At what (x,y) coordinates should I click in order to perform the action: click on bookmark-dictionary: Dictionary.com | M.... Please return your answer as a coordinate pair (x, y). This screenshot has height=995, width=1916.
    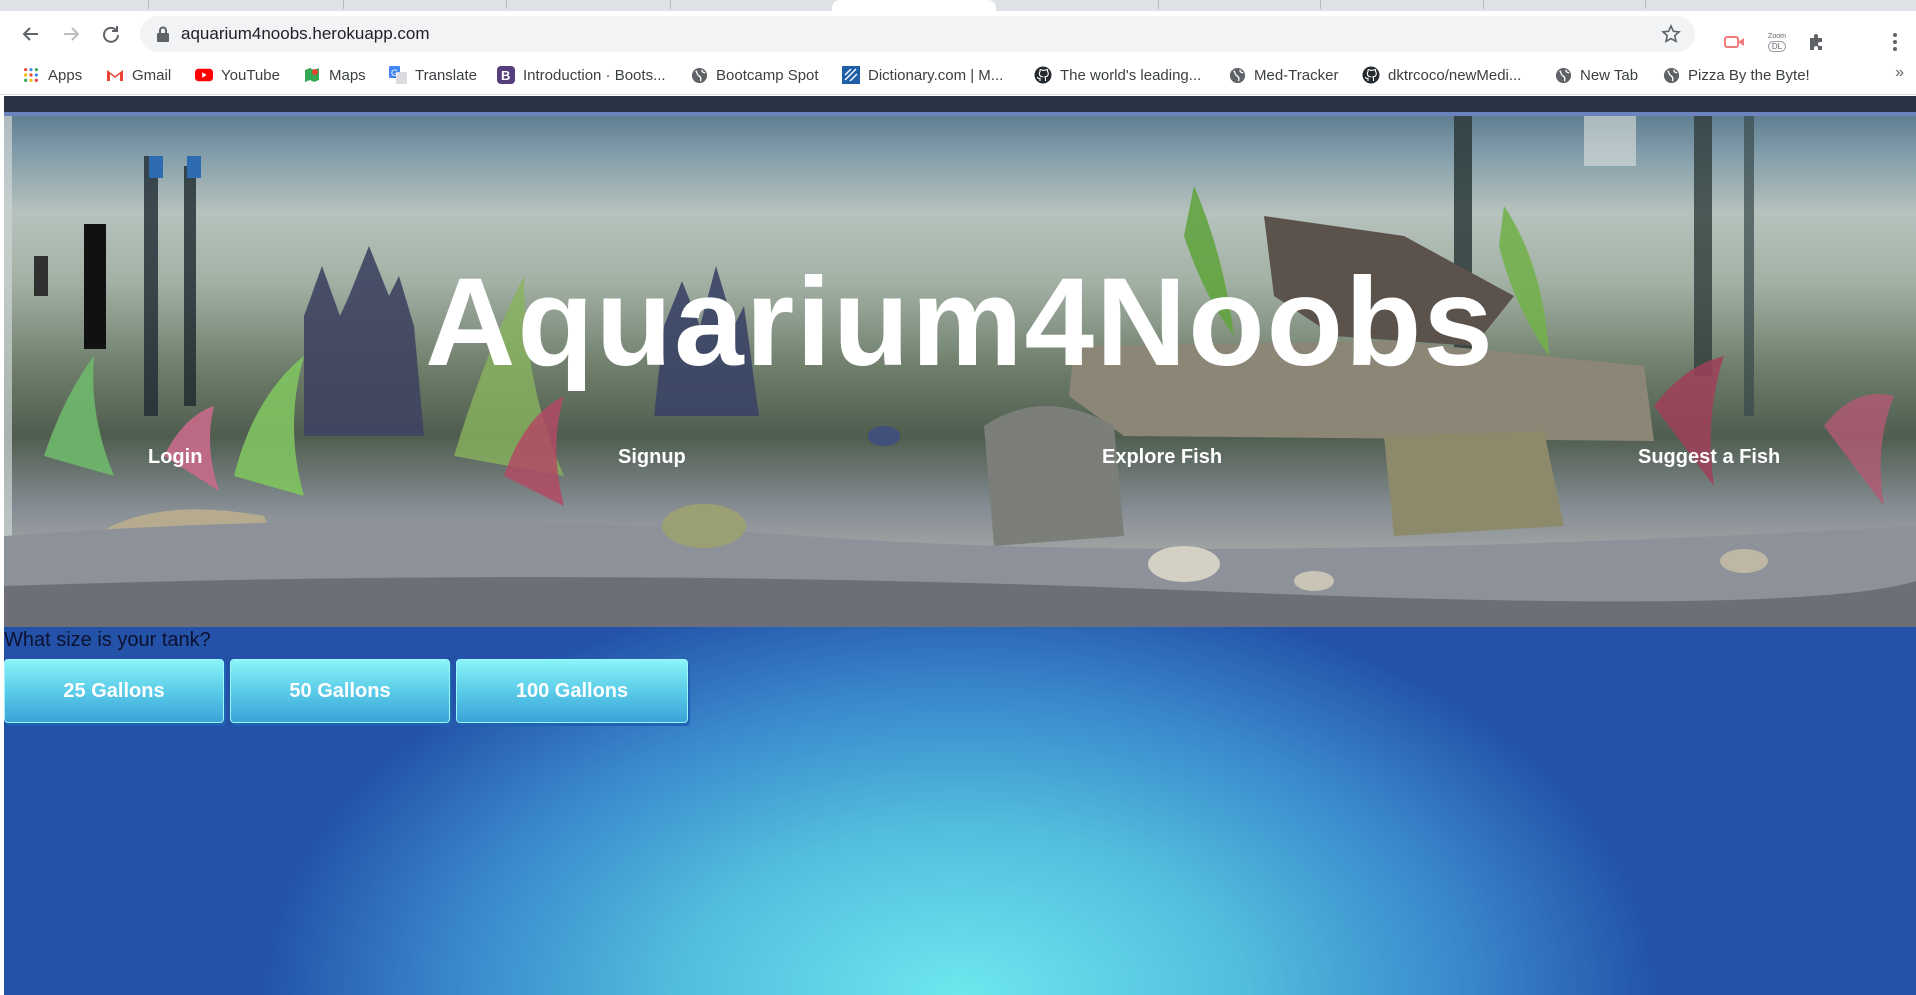
    Looking at the image, I should click on (922, 75).